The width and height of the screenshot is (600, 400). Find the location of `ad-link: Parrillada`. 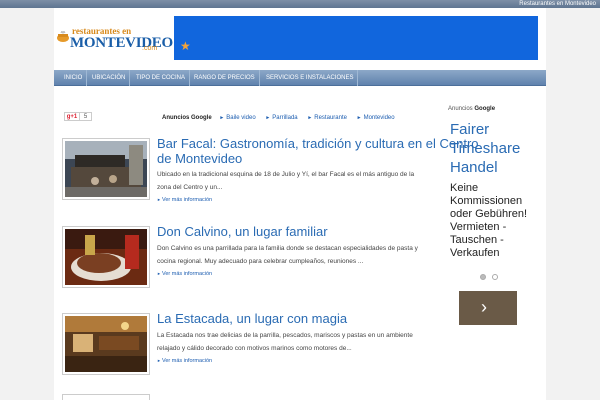

ad-link: Parrillada is located at coordinates (281, 118).